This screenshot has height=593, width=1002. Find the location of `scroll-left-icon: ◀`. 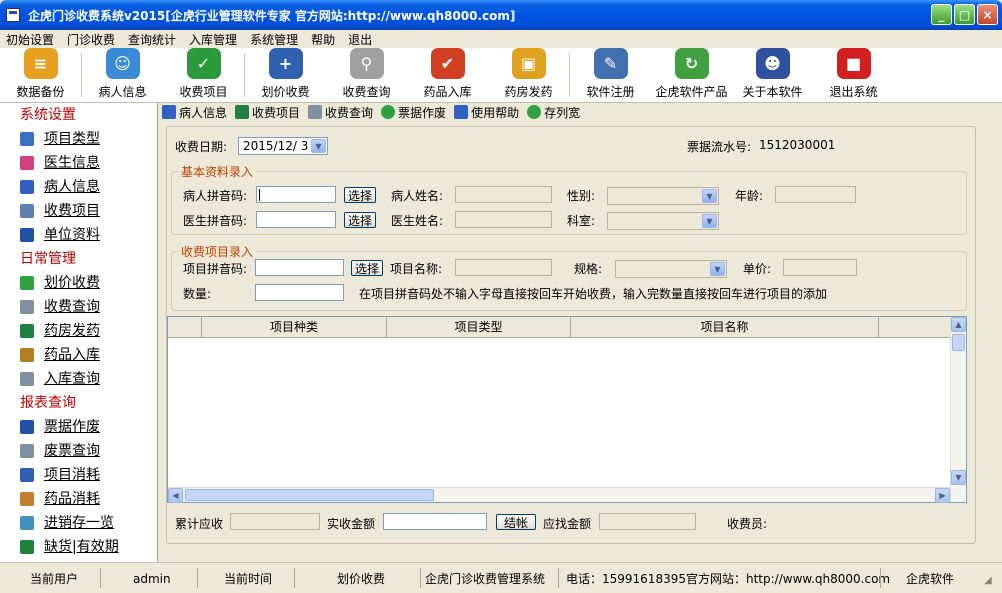

scroll-left-icon: ◀ is located at coordinates (175, 495).